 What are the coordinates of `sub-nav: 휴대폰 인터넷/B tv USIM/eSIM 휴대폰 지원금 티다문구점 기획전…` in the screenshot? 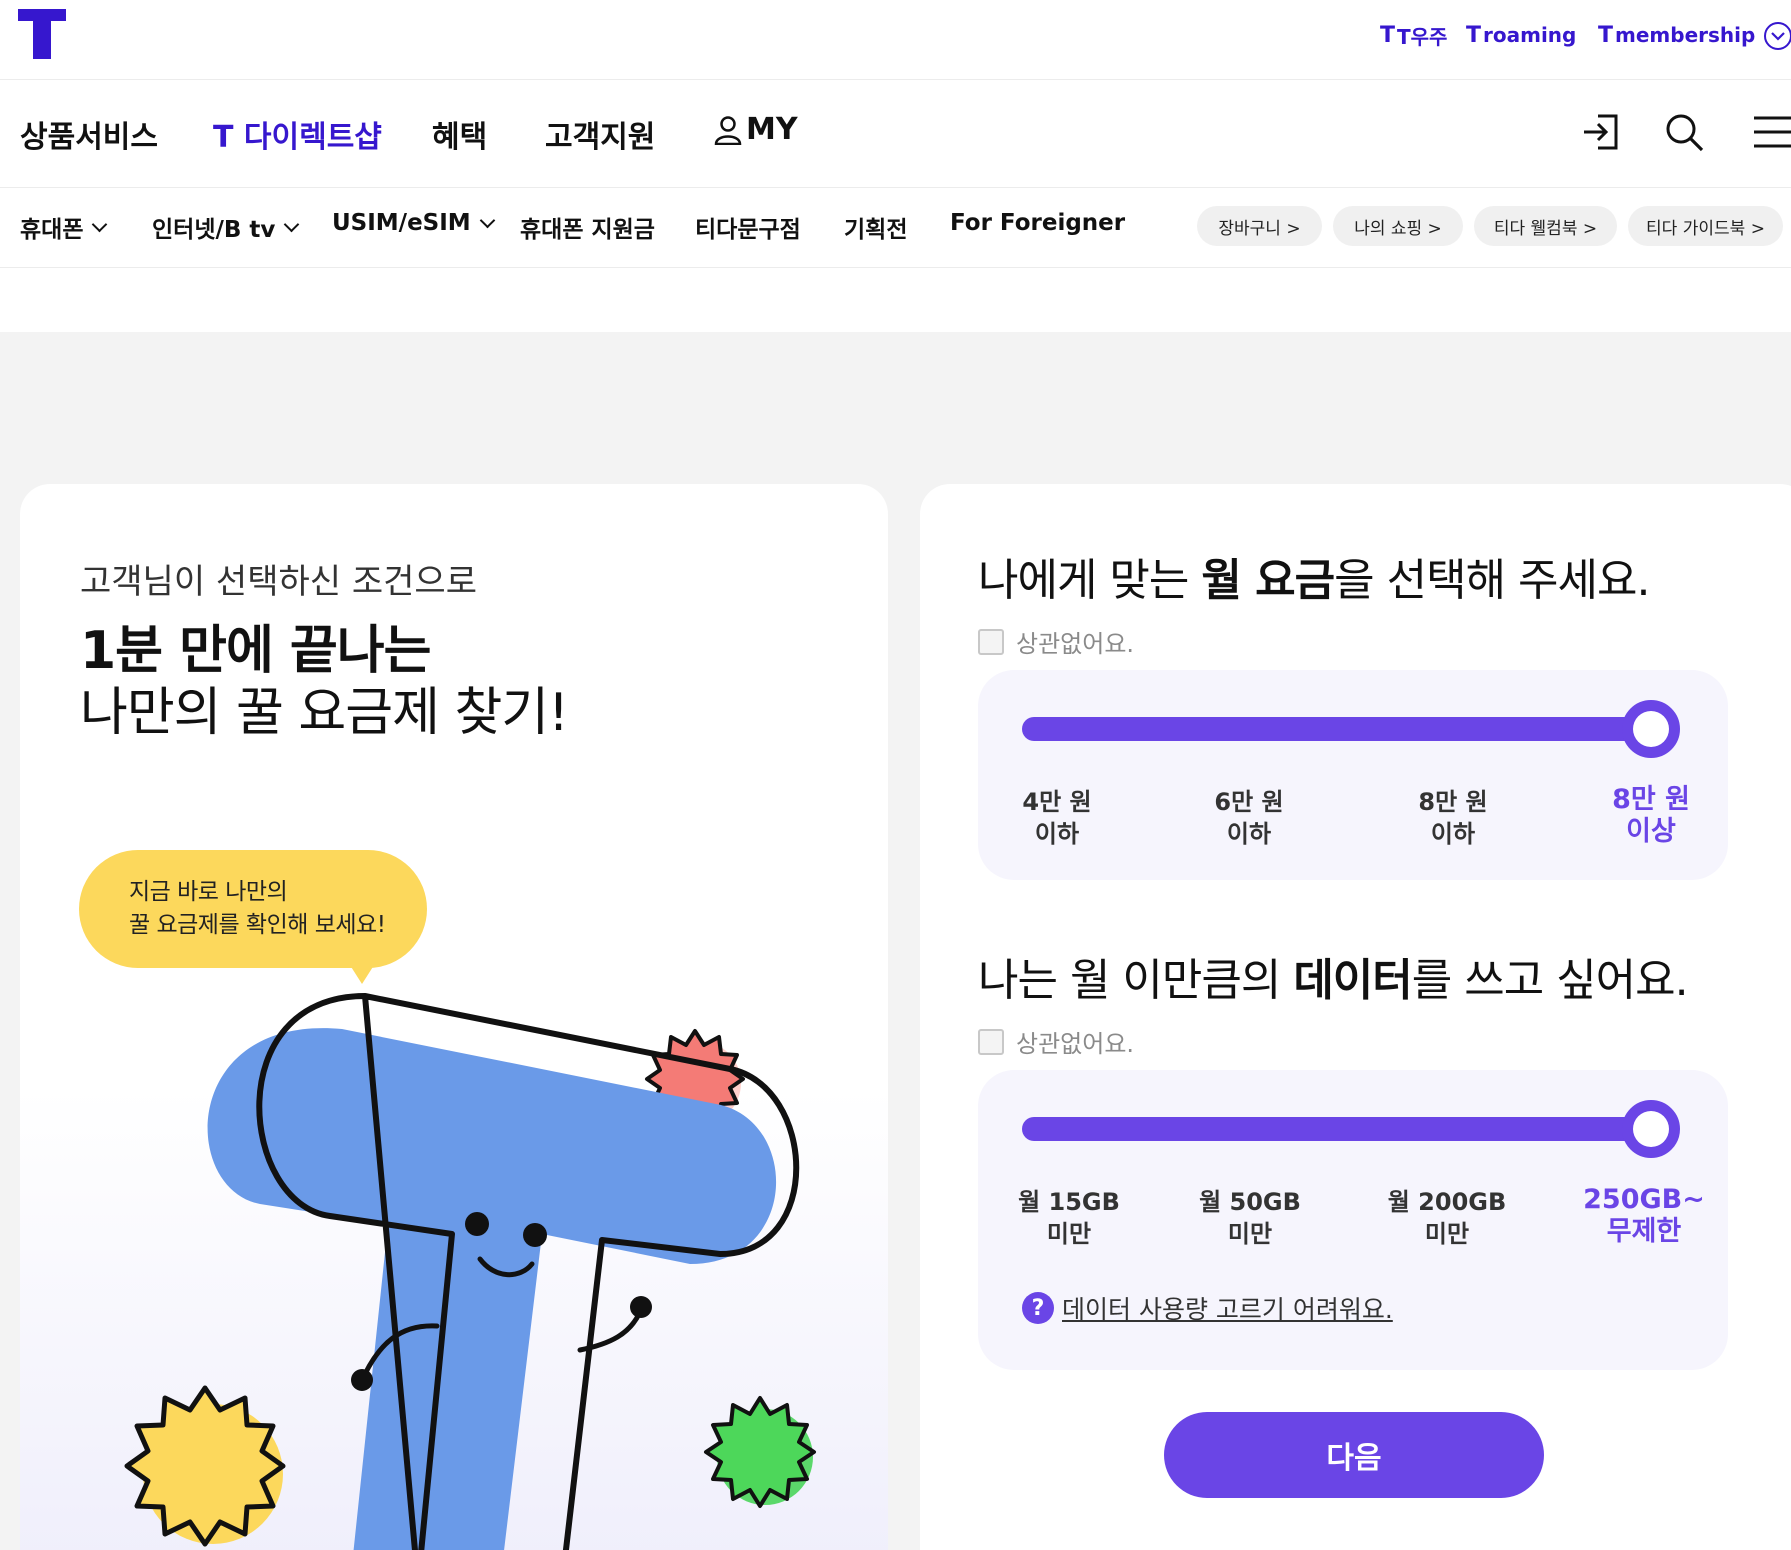 It's located at (895, 228).